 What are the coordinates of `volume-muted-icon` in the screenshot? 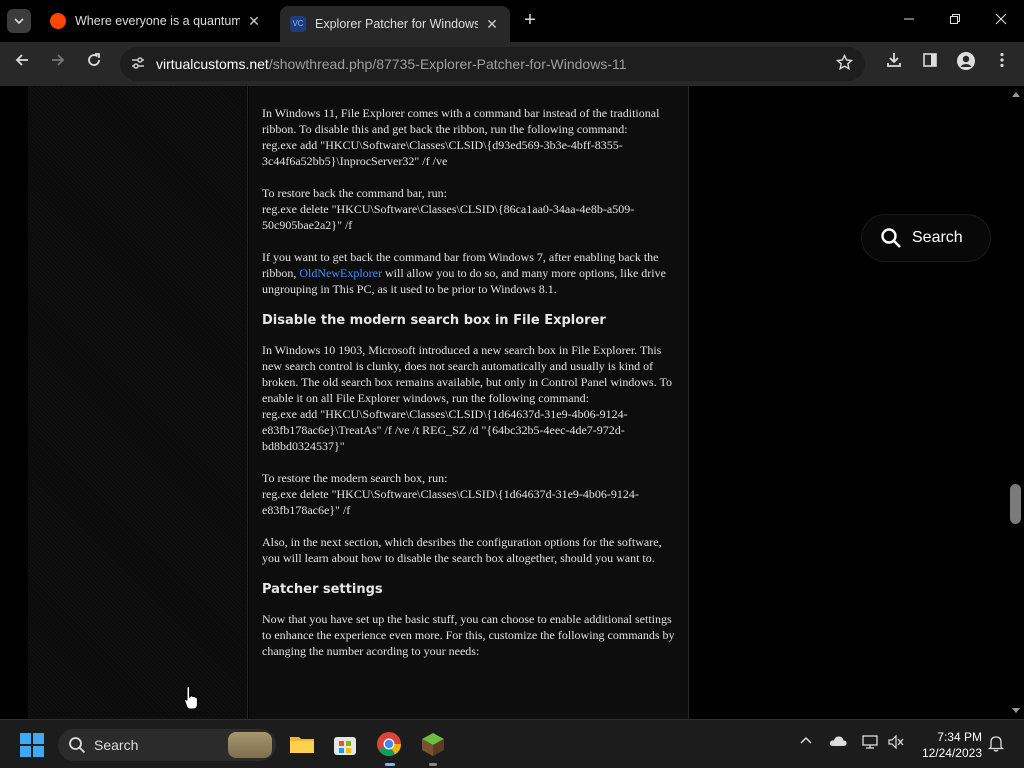 It's located at (896, 743).